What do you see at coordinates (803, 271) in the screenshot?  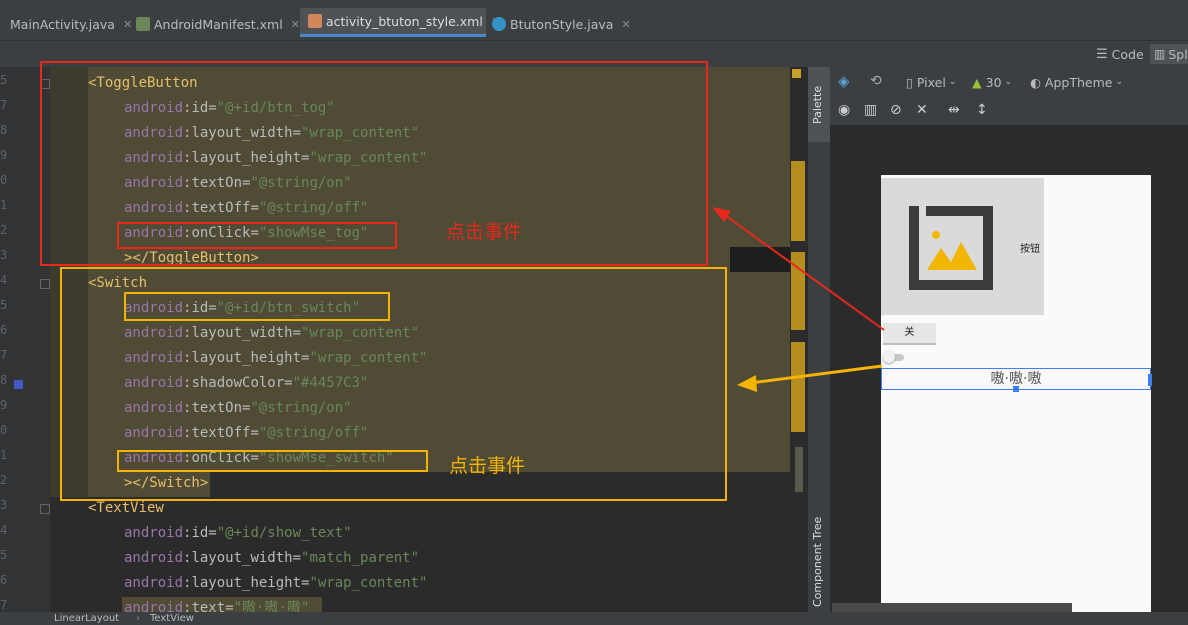 I see `red-arrow-line` at bounding box center [803, 271].